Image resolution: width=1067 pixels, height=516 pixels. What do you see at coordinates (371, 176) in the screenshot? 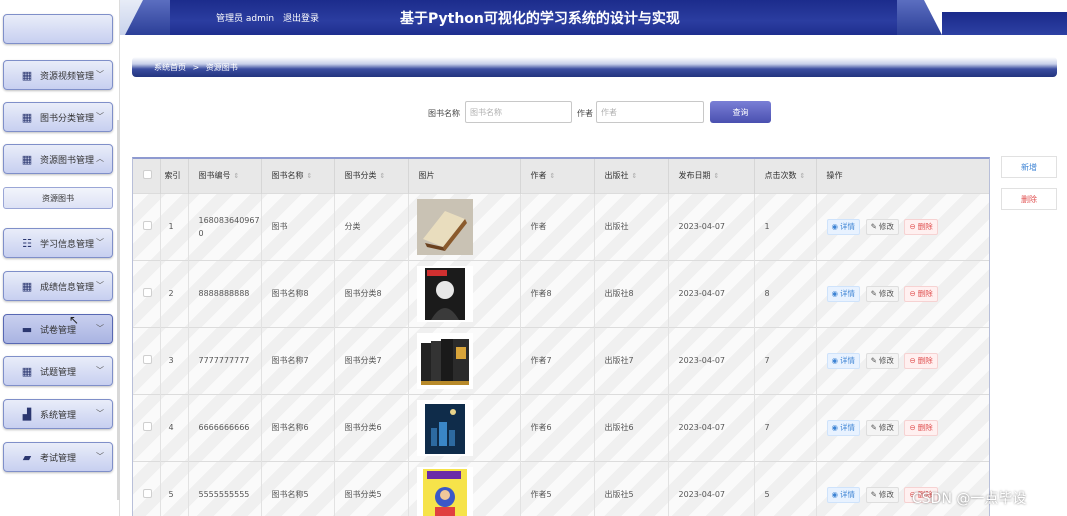
I see `col-header-category: 图书分类 ⇕` at bounding box center [371, 176].